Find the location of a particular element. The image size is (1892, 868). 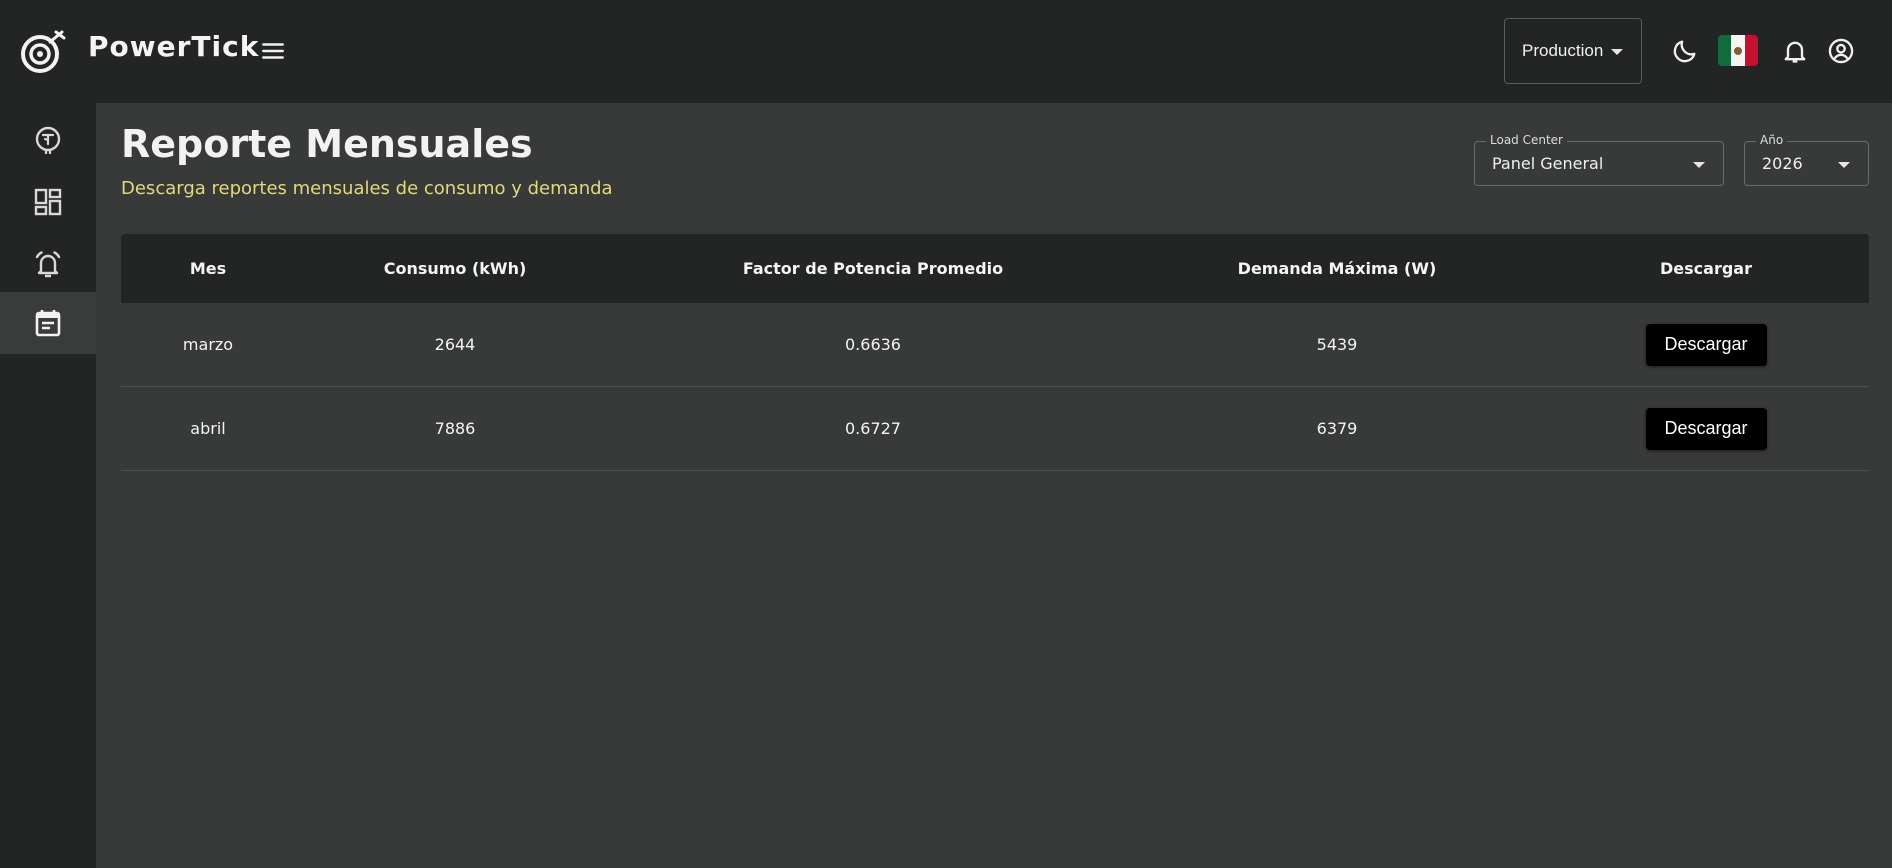

sidebar-item-reports is located at coordinates (48, 323).